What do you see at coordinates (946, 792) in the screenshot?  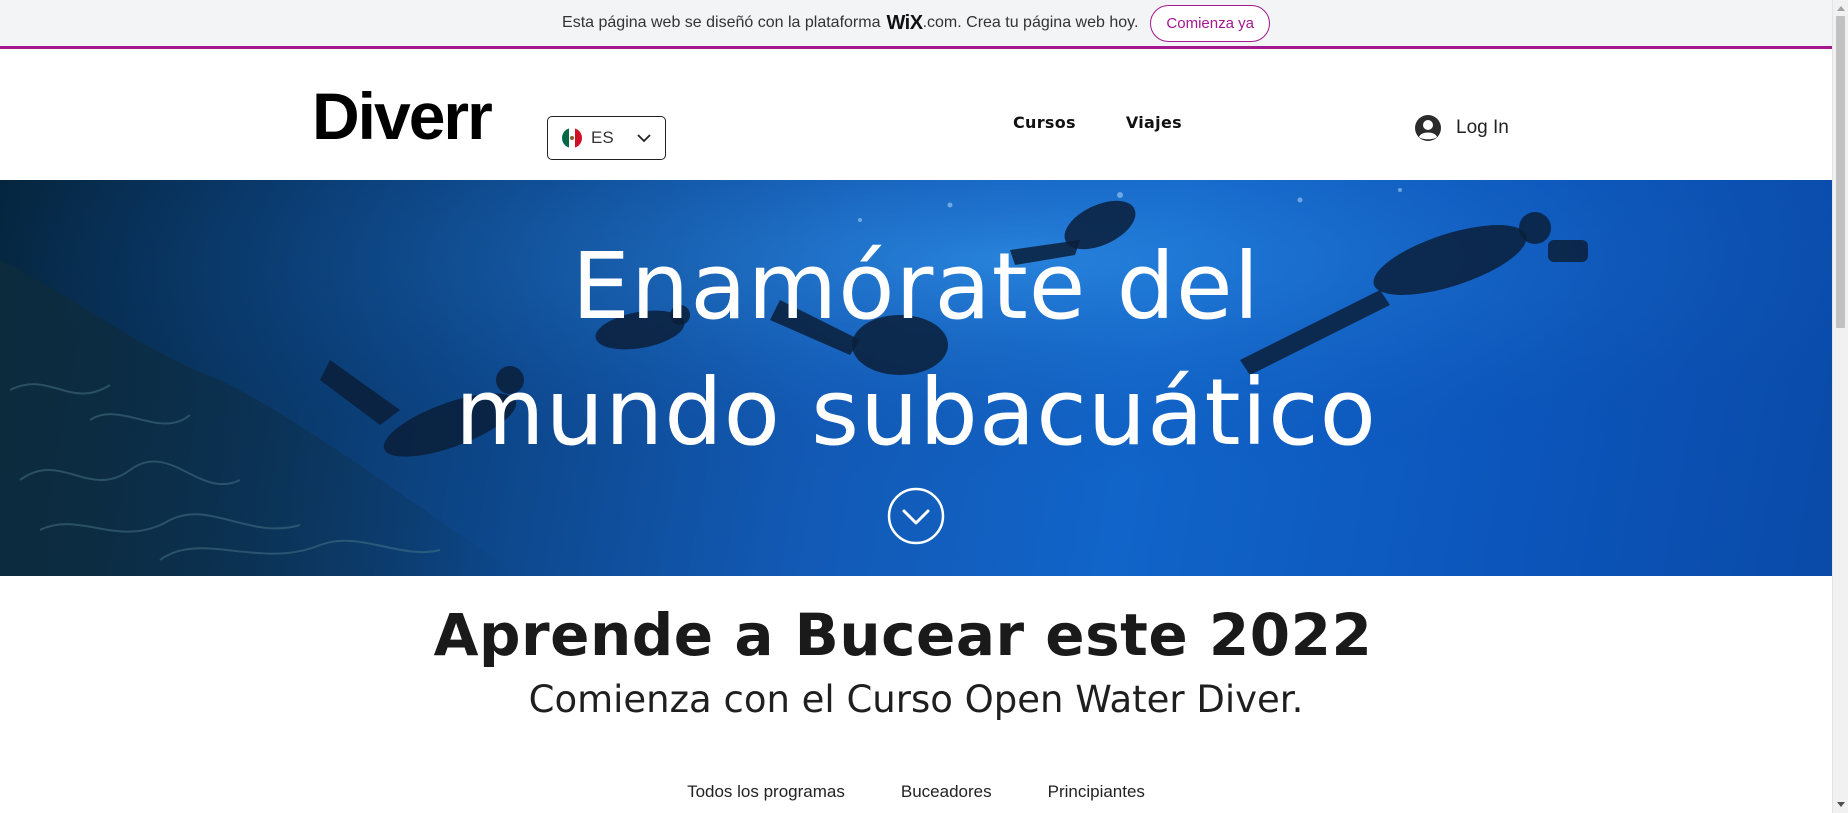 I see `tab-buceadores: Buceadores` at bounding box center [946, 792].